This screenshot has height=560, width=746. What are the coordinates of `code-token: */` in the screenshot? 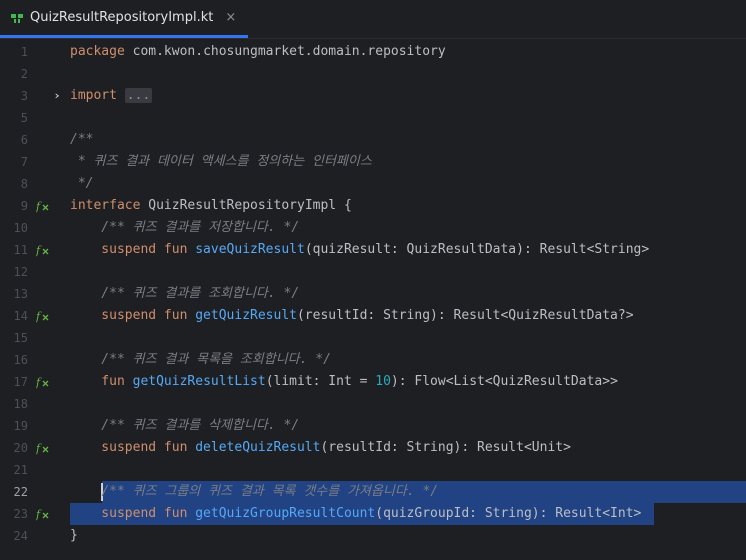 It's located at (82, 183).